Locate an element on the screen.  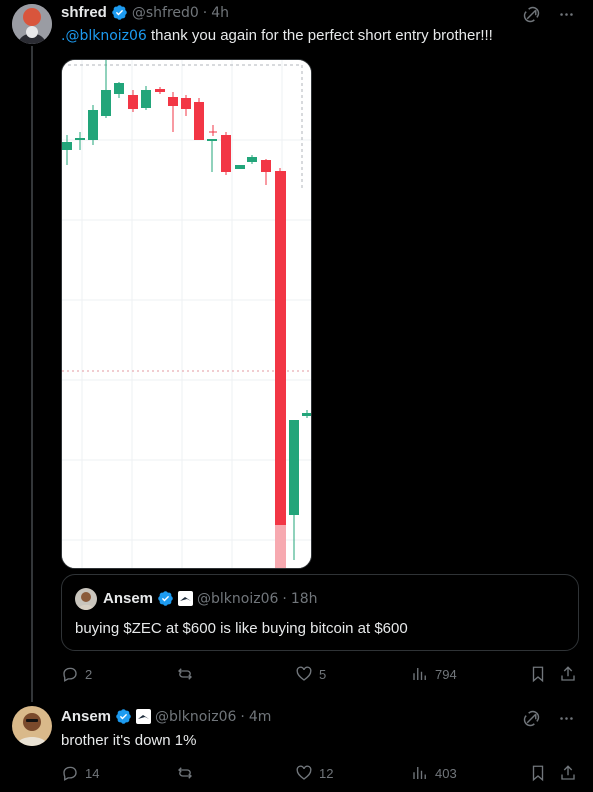
quote-author-name: Ansem is located at coordinates (128, 598).